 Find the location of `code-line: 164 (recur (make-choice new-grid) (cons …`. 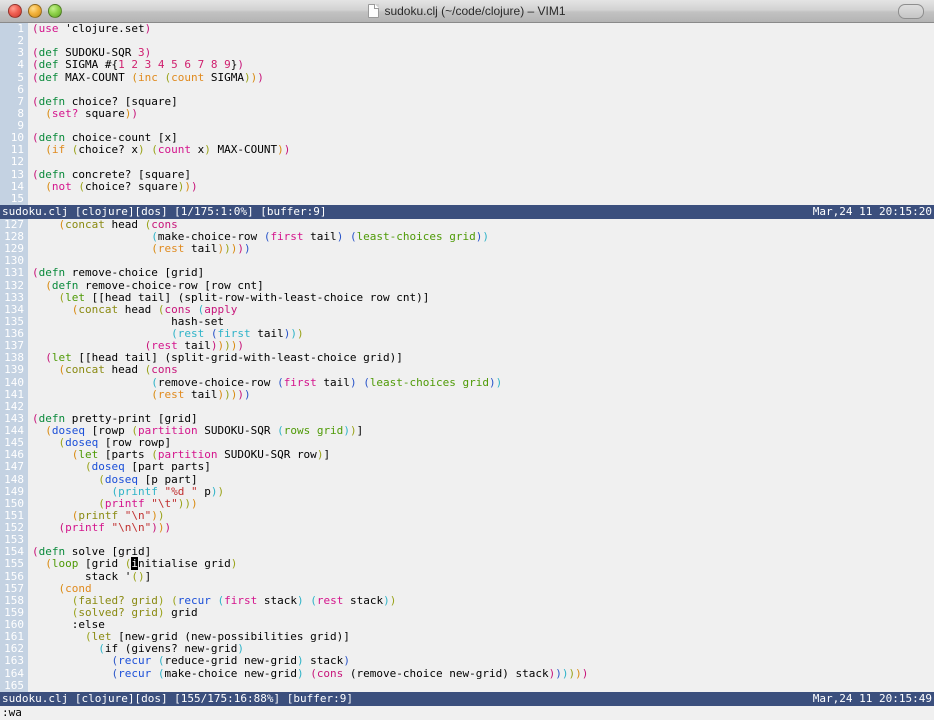

code-line: 164 (recur (make-choice new-grid) (cons … is located at coordinates (467, 673).